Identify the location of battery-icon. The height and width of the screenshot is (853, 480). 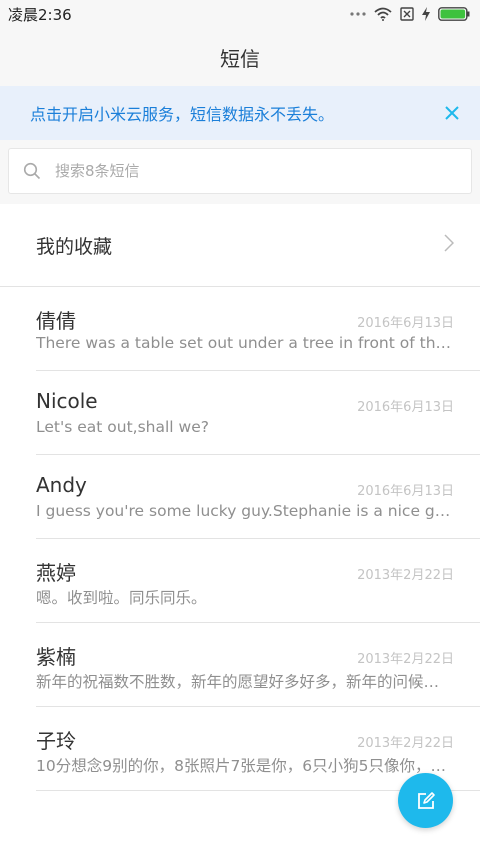
(454, 14).